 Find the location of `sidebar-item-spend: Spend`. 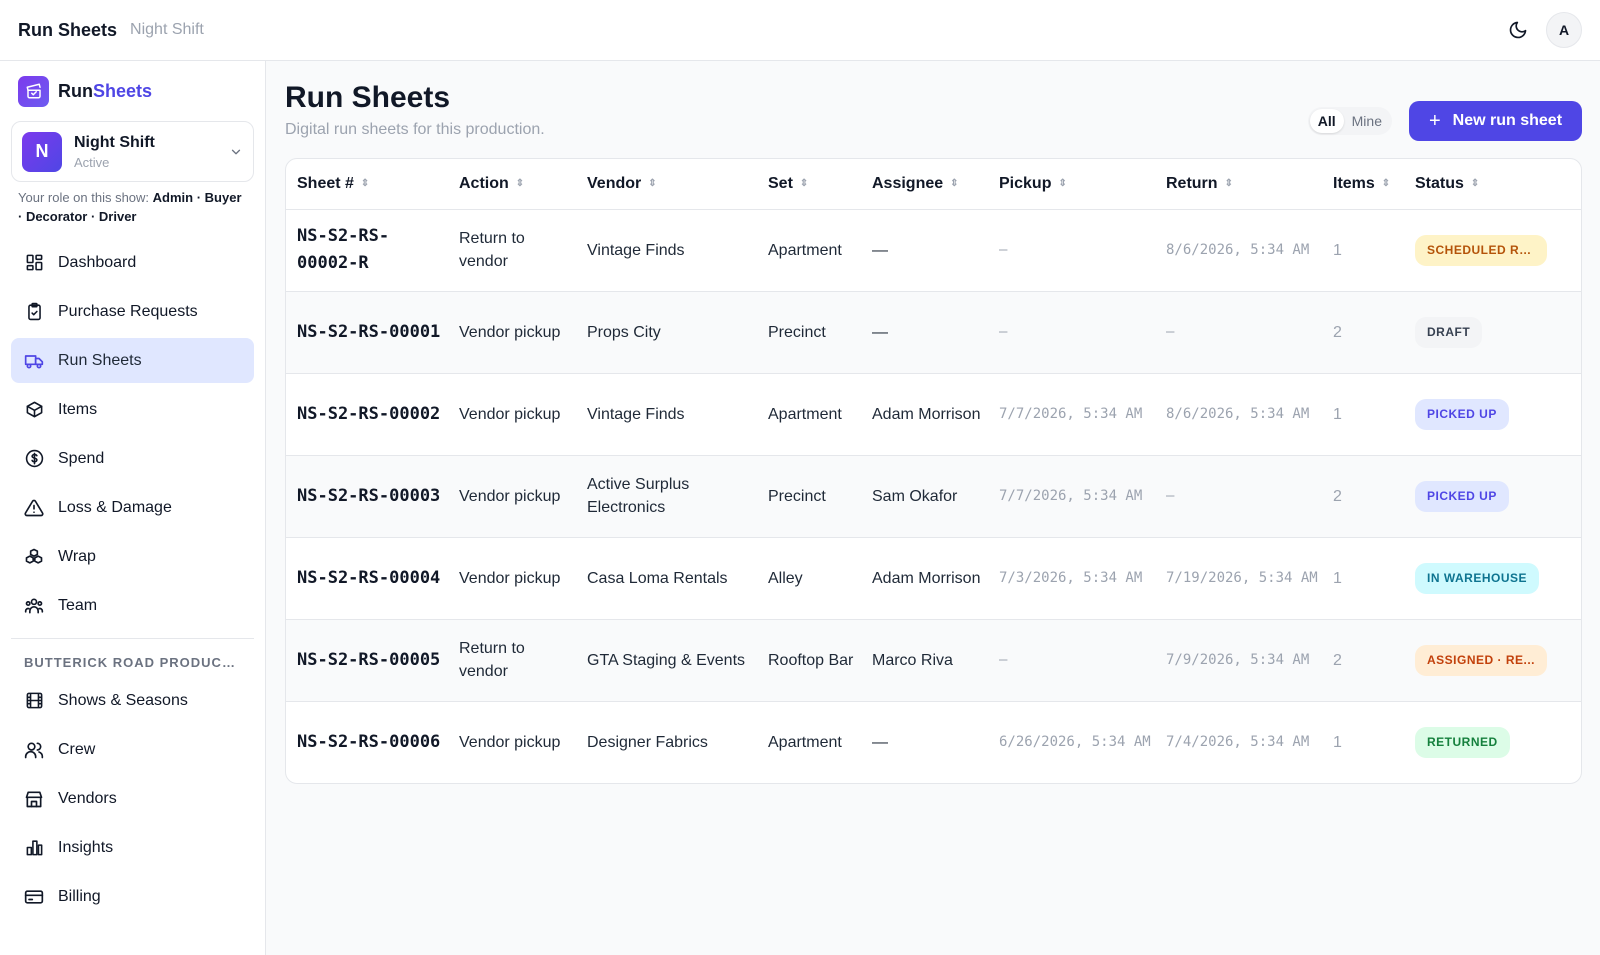

sidebar-item-spend: Spend is located at coordinates (132, 458).